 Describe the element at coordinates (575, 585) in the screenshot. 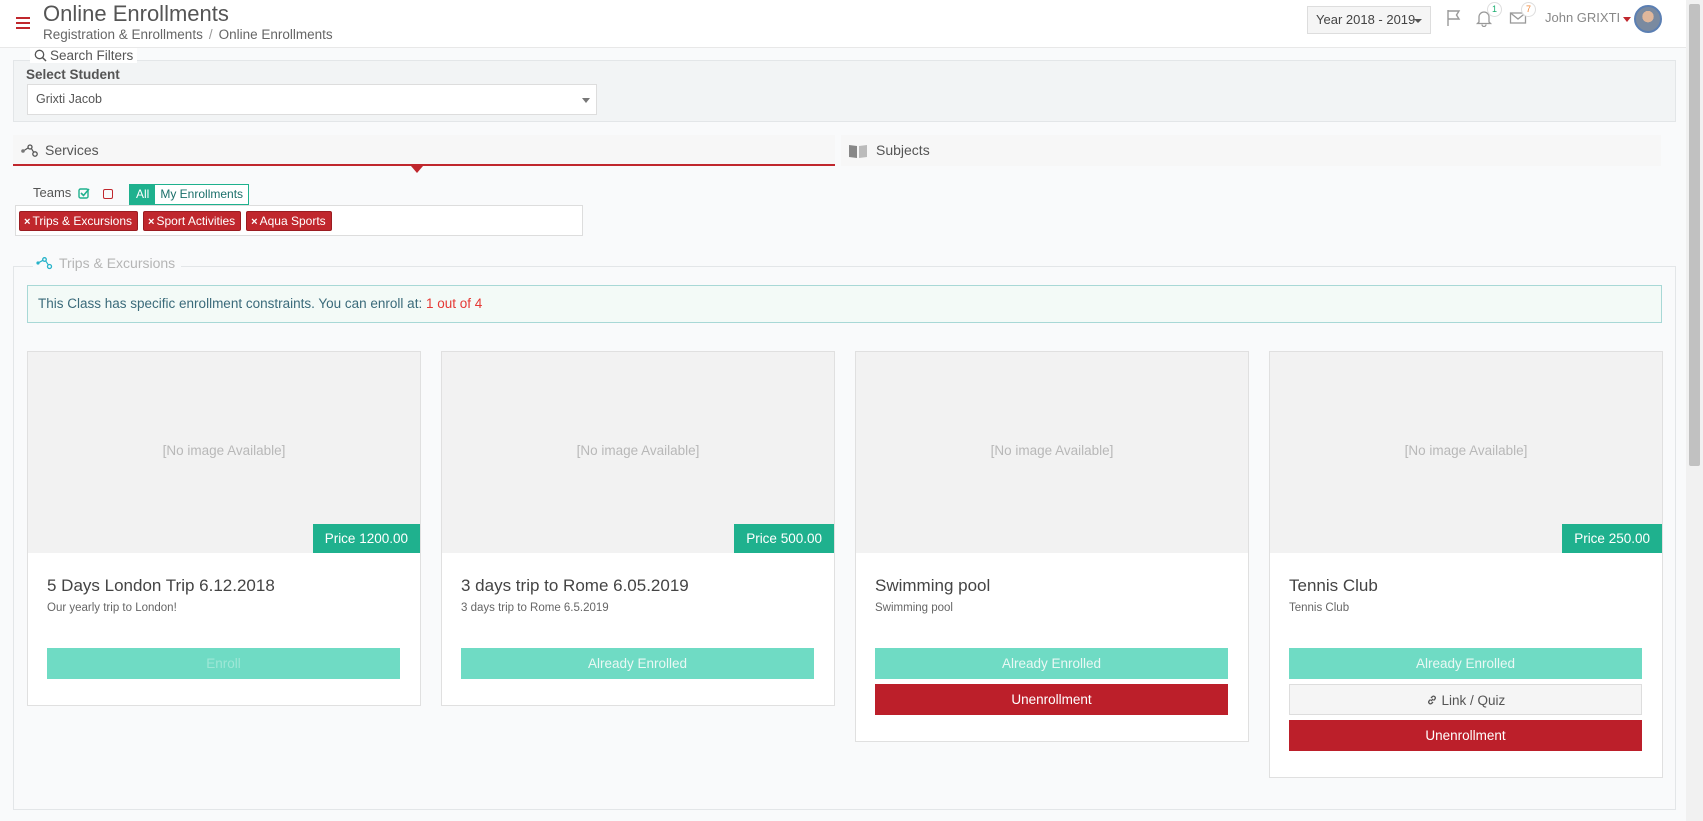

I see `card-title: 3 days trip to Rome 6.05.2019` at that location.